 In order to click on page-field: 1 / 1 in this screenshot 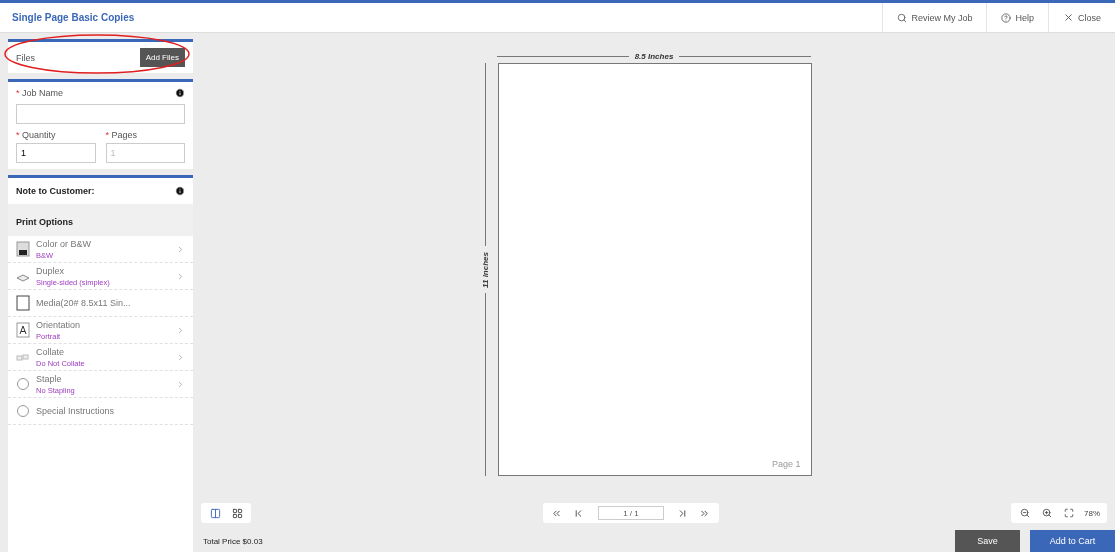, I will do `click(631, 513)`.